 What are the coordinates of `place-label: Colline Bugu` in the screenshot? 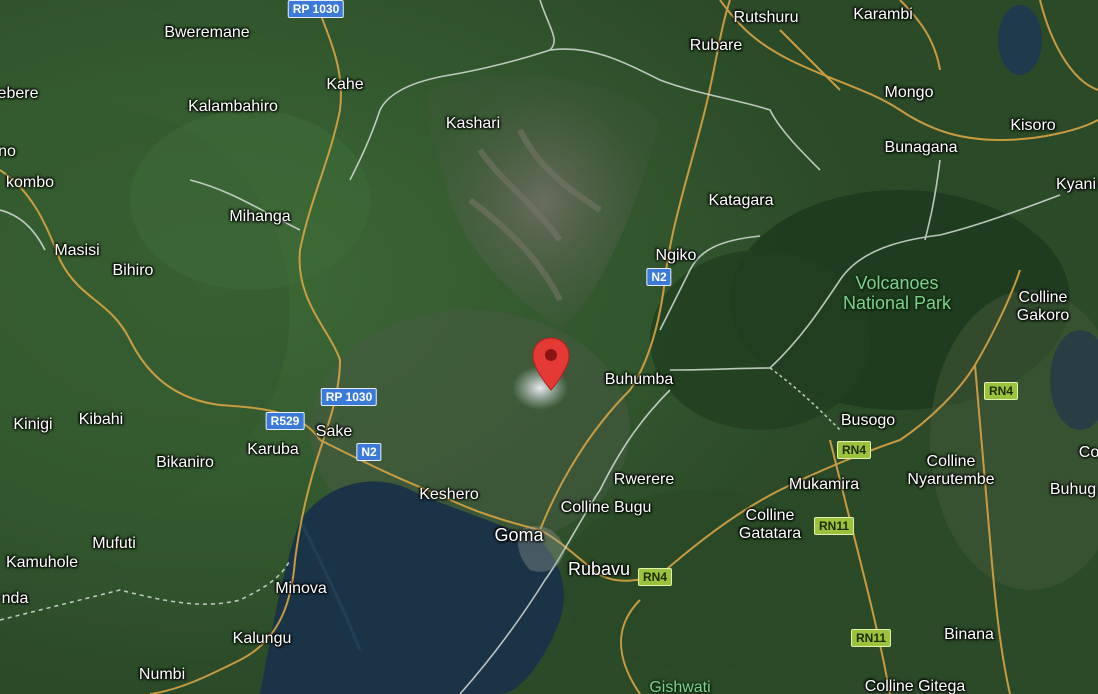 It's located at (606, 507).